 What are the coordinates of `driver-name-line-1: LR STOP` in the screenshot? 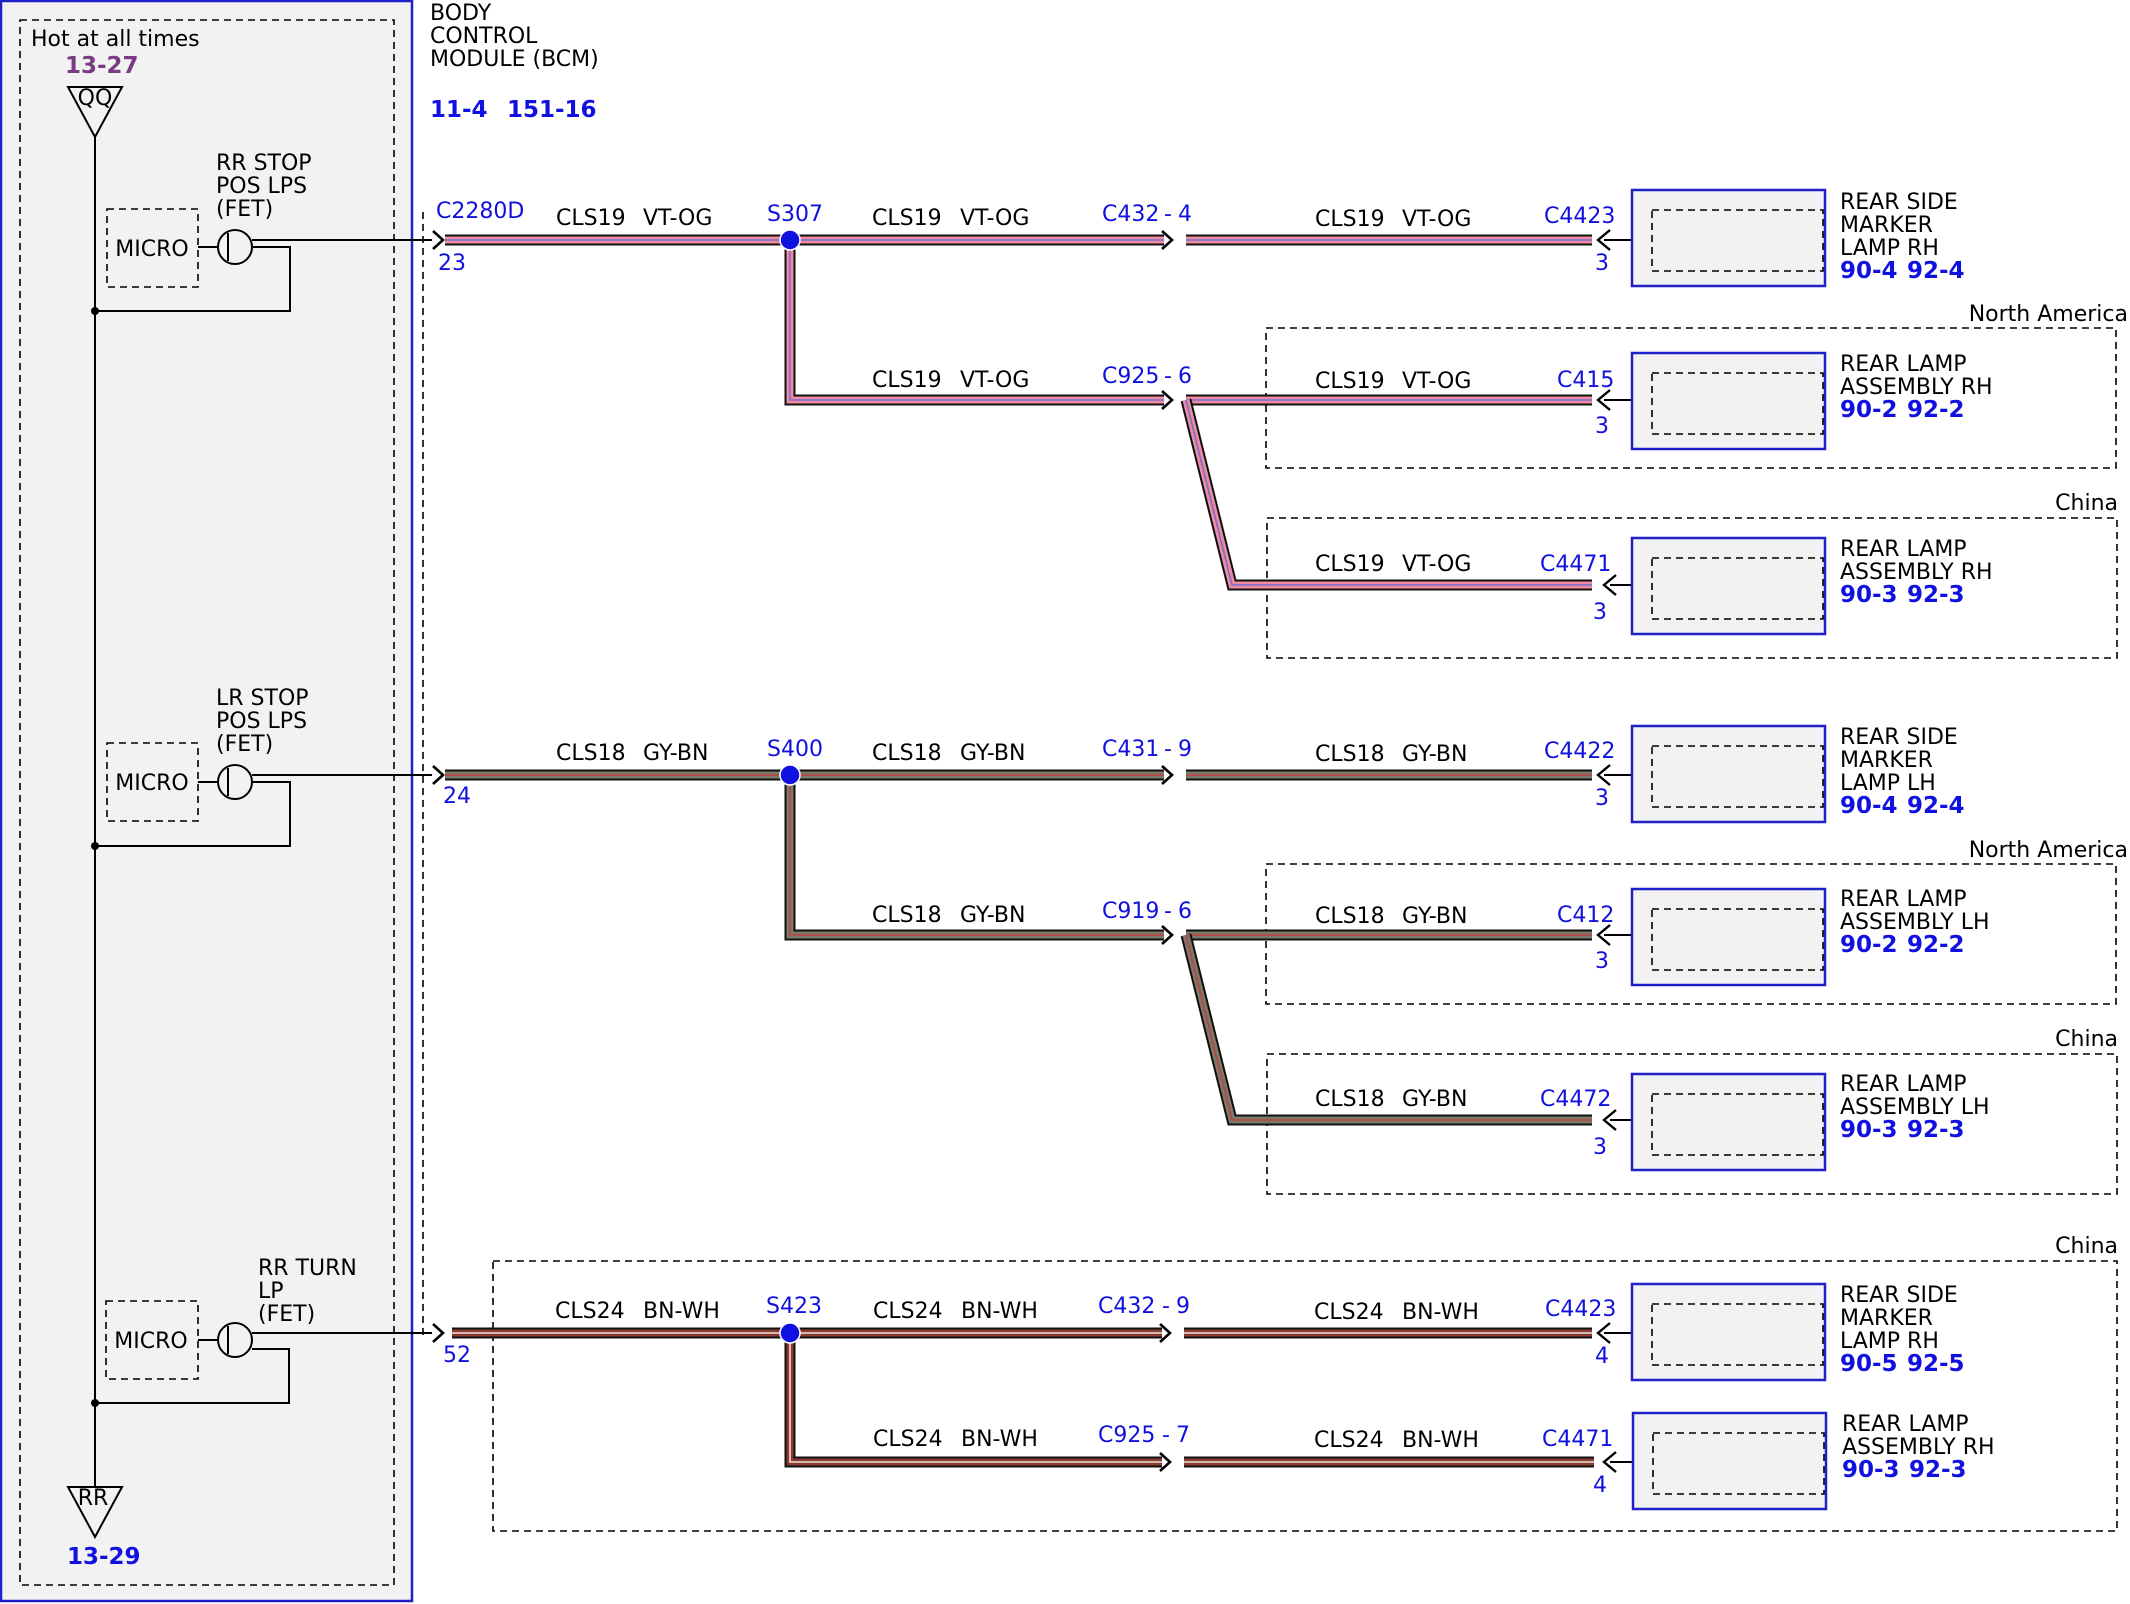 It's located at (262, 698).